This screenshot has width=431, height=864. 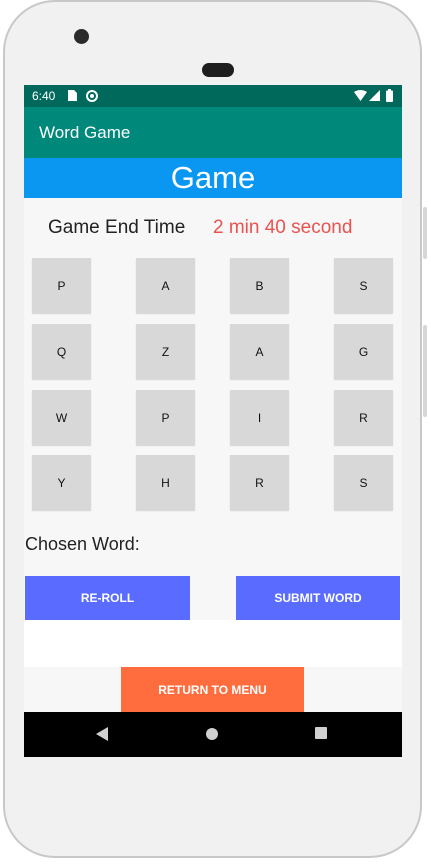 I want to click on timer-row: Game End Time 2 min 40 second, so click(x=213, y=229).